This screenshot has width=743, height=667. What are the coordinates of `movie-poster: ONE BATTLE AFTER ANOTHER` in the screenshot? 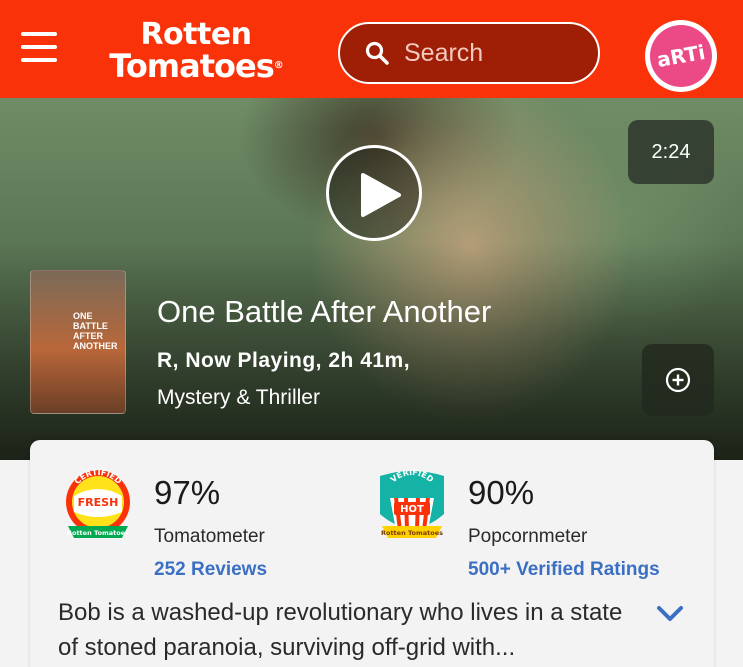 It's located at (78, 342).